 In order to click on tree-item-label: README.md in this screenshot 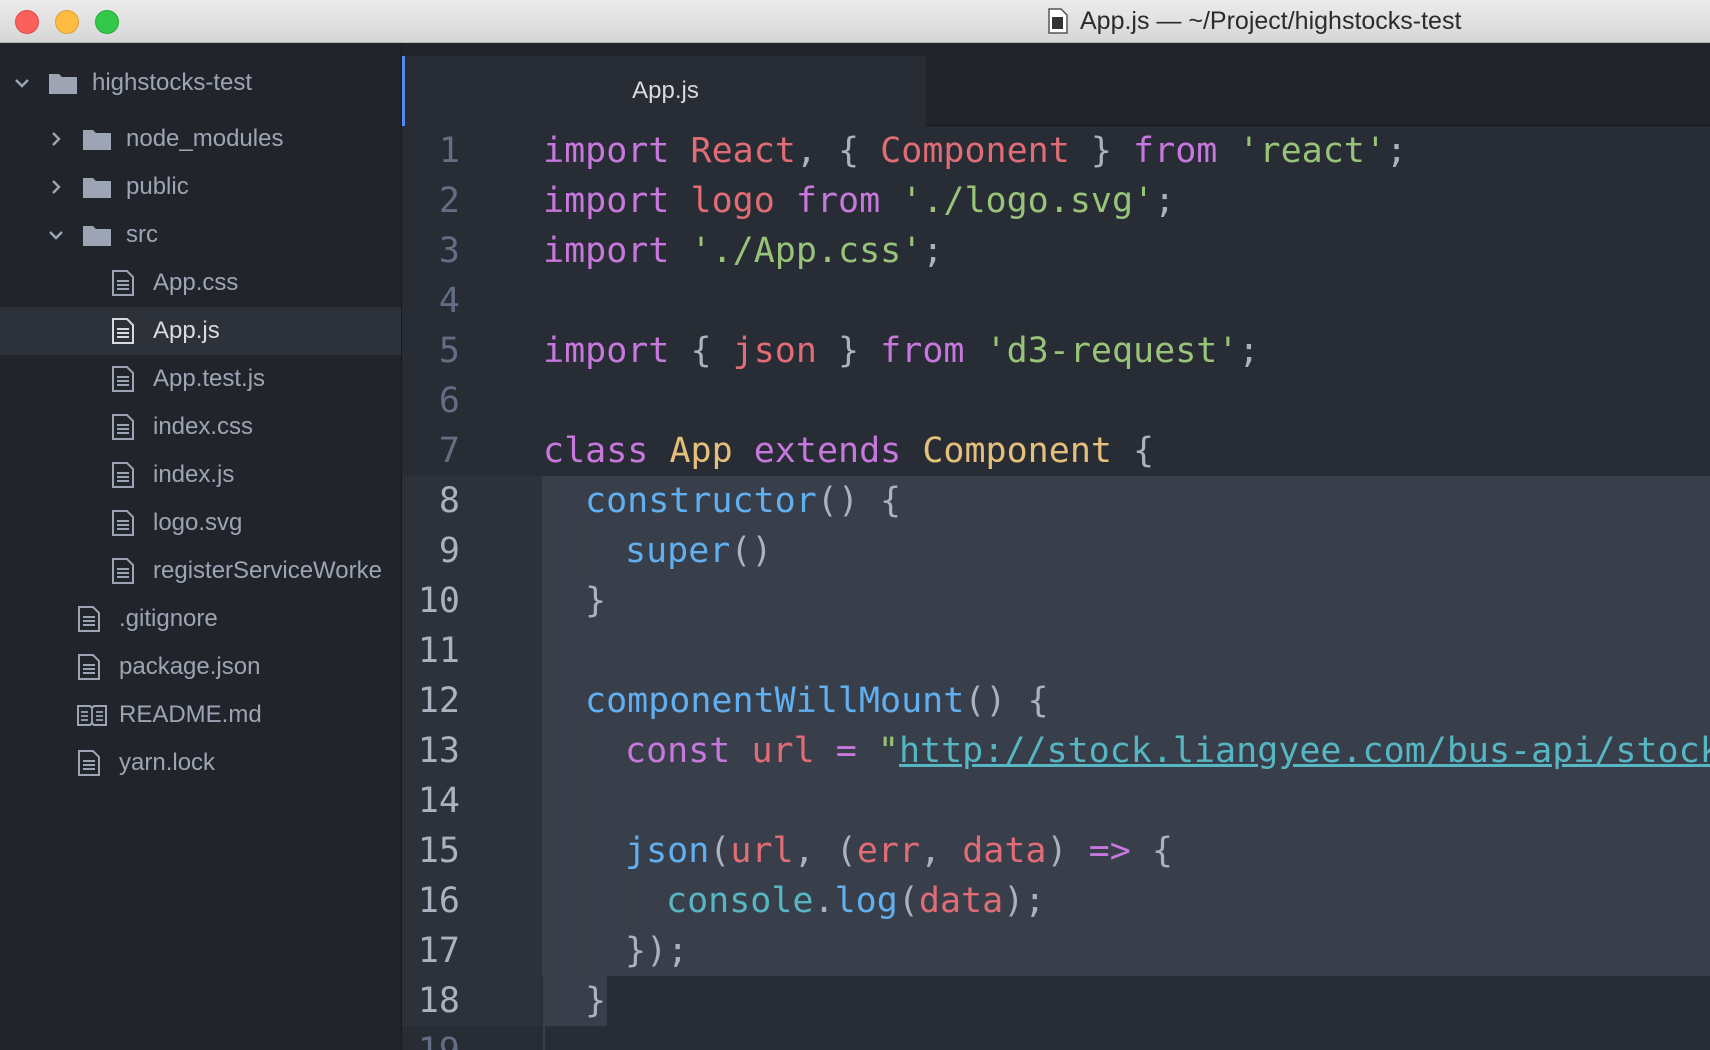, I will do `click(190, 714)`.